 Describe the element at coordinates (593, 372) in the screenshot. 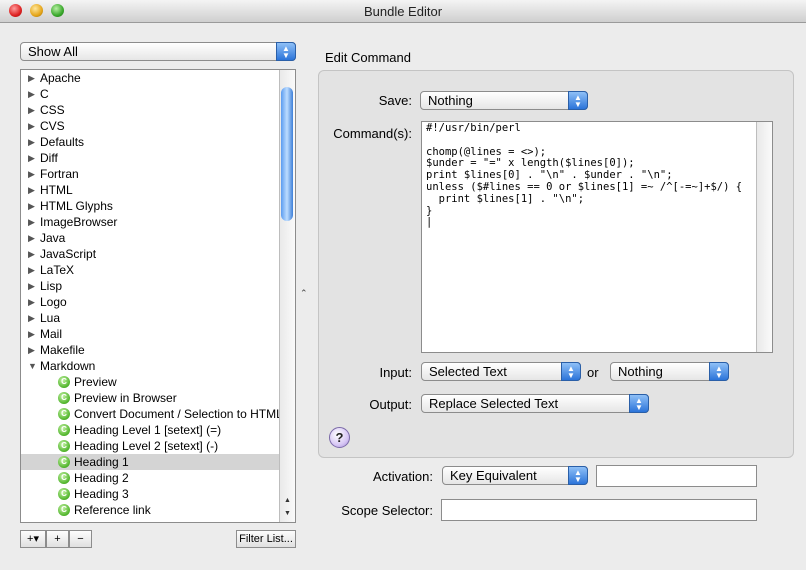

I see `or-label: or` at that location.